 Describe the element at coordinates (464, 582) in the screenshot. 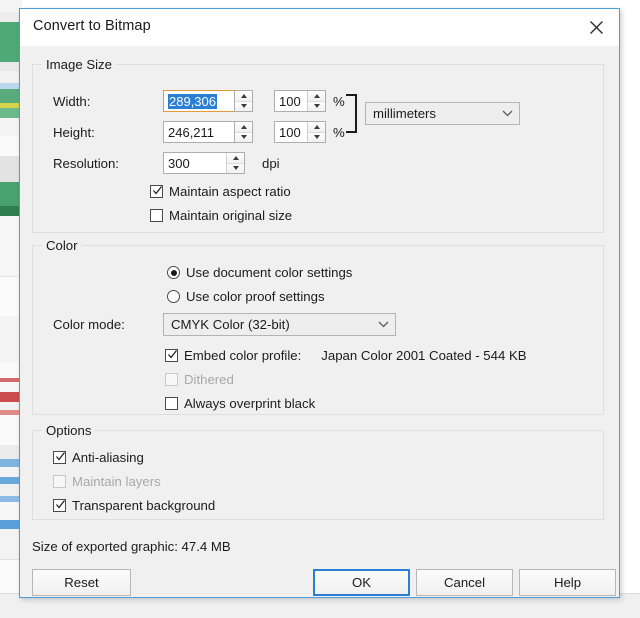

I see `cancel-button: Cancel` at that location.